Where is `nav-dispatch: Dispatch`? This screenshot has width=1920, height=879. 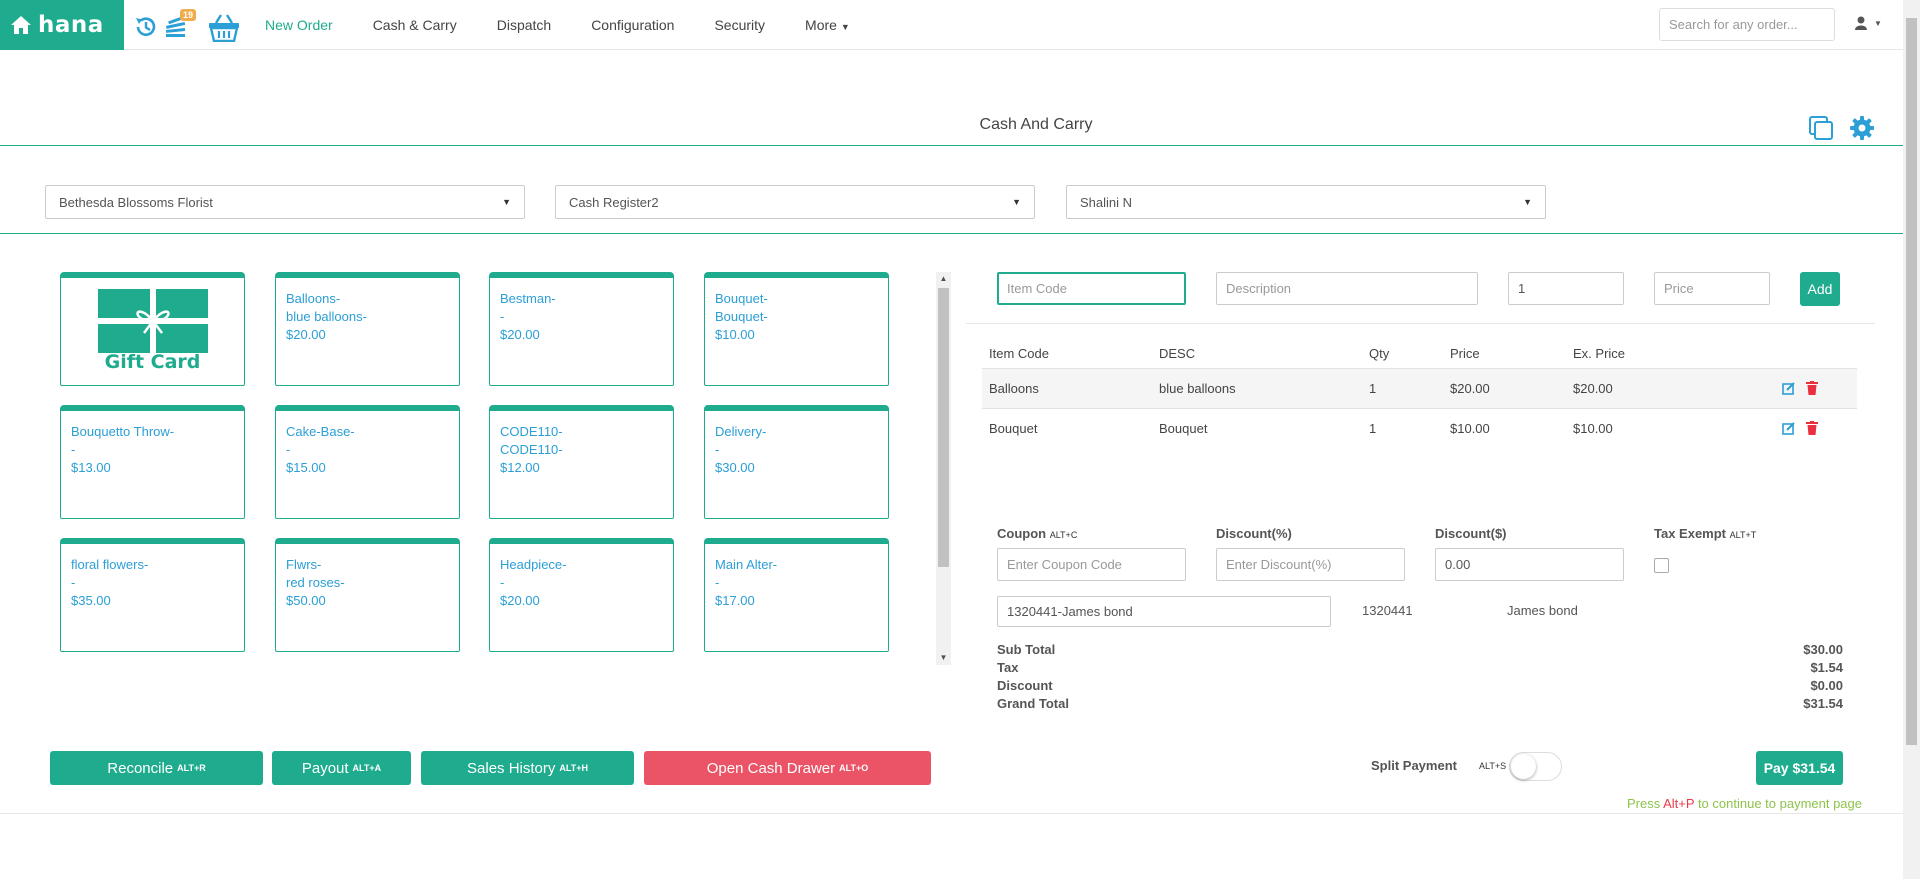 nav-dispatch: Dispatch is located at coordinates (524, 25).